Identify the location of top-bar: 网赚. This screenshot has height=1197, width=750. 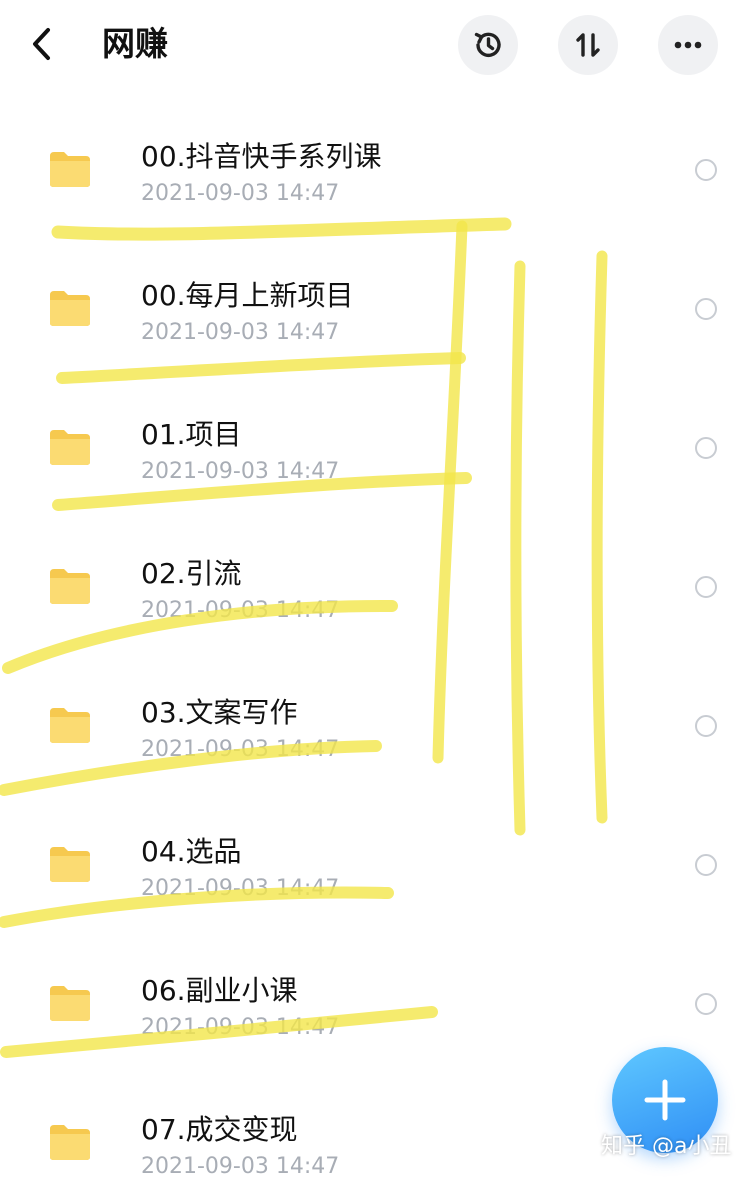
(375, 45).